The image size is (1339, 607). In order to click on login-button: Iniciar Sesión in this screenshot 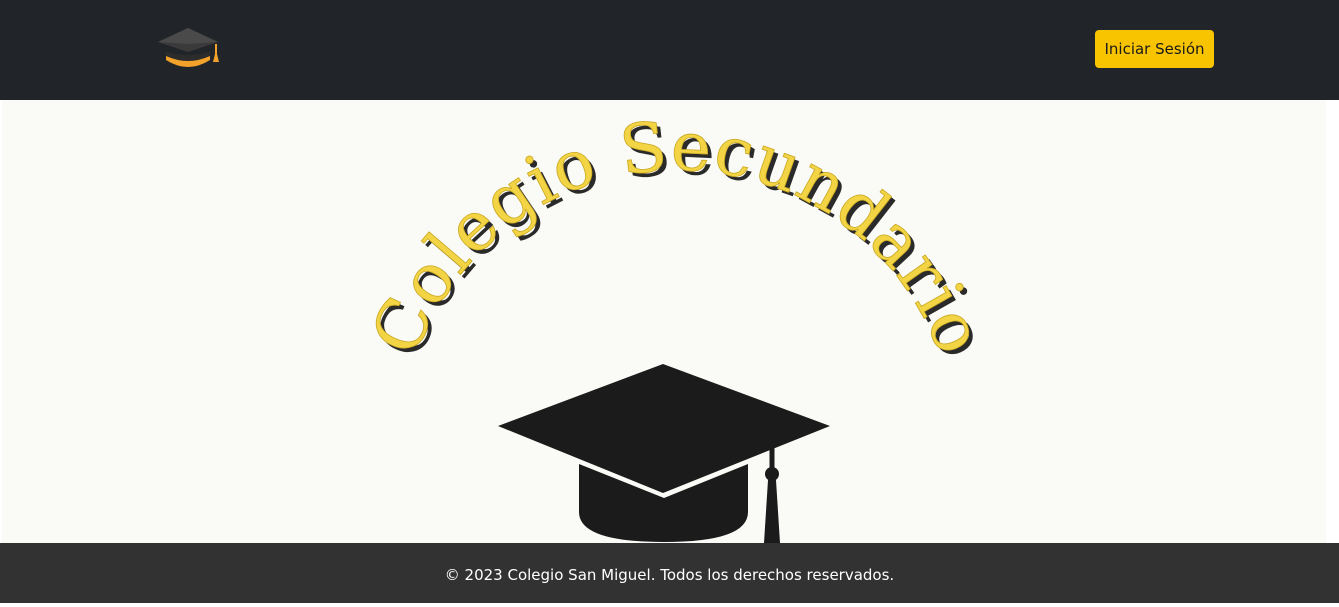, I will do `click(1154, 49)`.